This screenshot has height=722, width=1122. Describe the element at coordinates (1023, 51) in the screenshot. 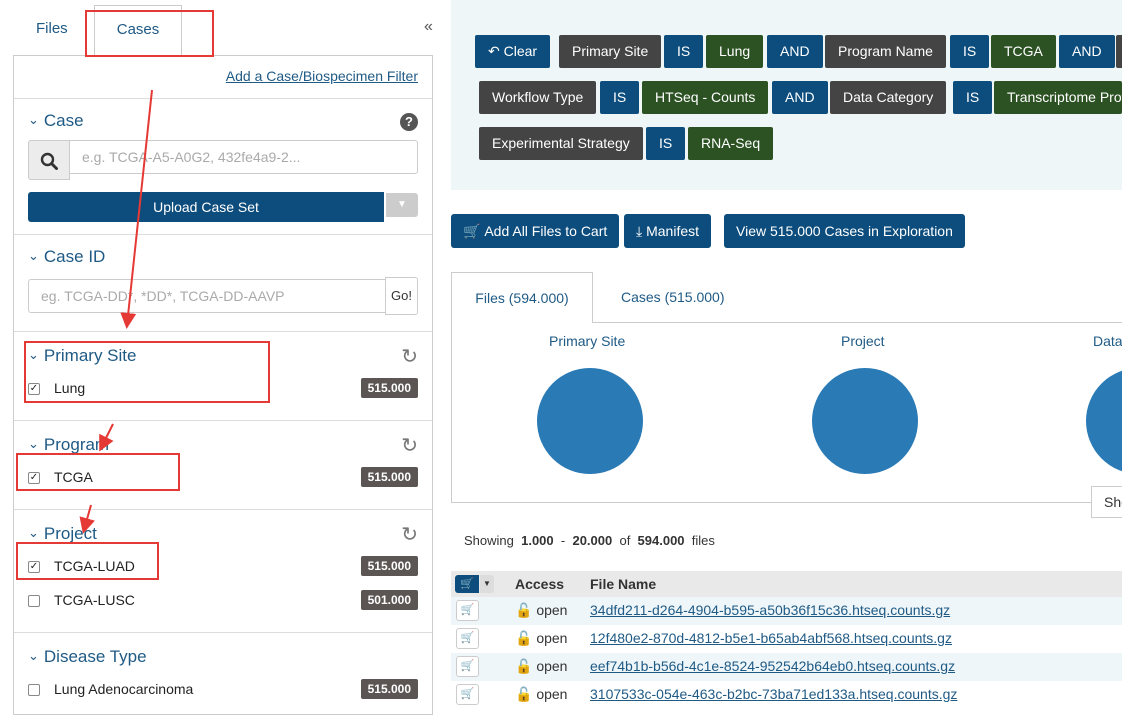

I see `query-value-chip: TCGA` at that location.